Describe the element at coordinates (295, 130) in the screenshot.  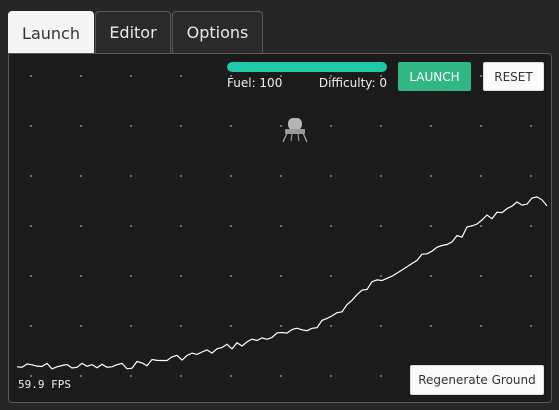
I see `lander-icon` at that location.